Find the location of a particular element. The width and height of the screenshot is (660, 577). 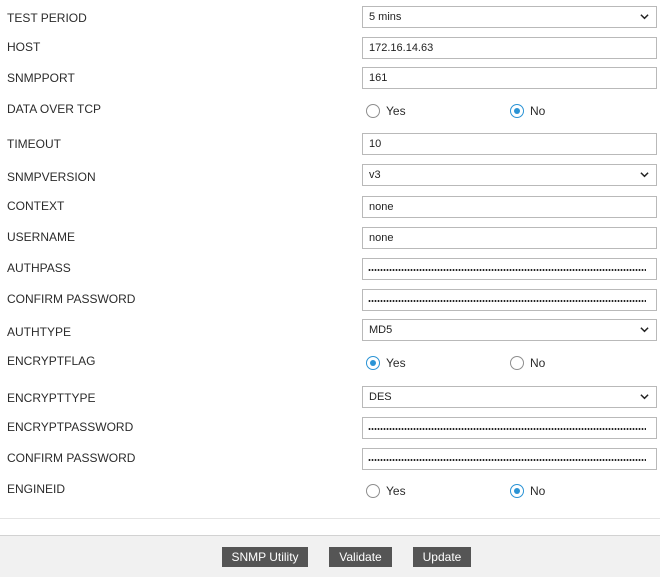

context-input: none is located at coordinates (509, 207).